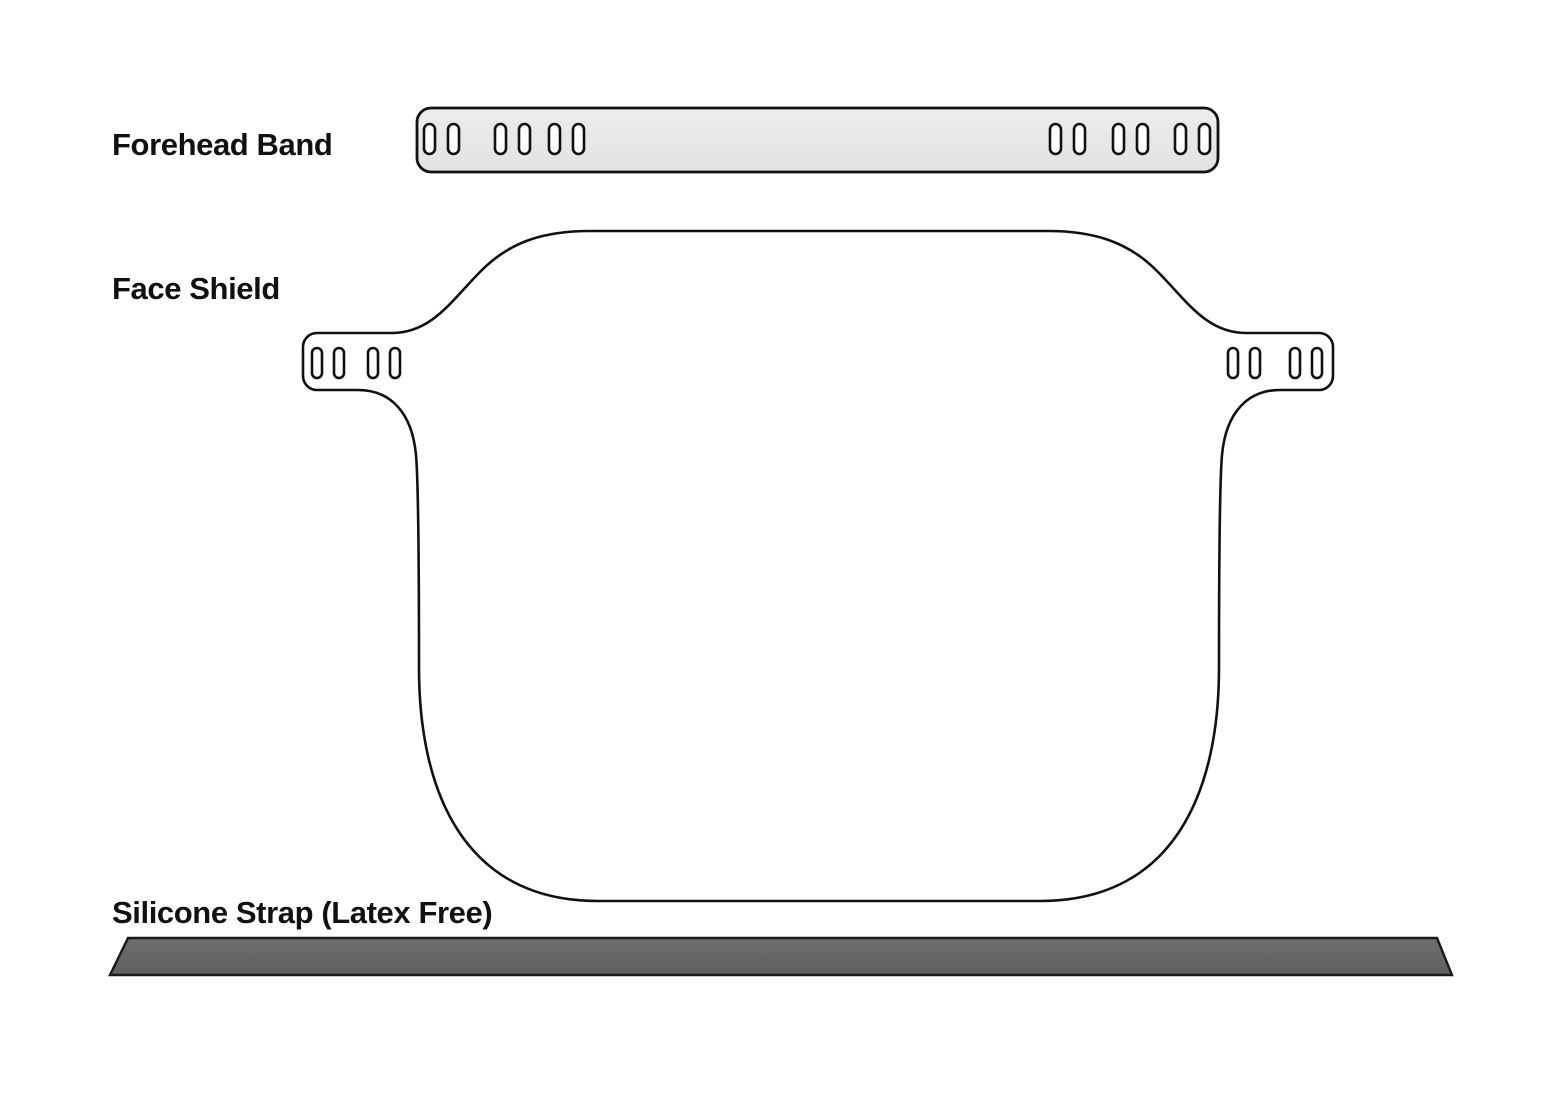 The image size is (1560, 1100). I want to click on face-shield-label: Face Shield, so click(196, 288).